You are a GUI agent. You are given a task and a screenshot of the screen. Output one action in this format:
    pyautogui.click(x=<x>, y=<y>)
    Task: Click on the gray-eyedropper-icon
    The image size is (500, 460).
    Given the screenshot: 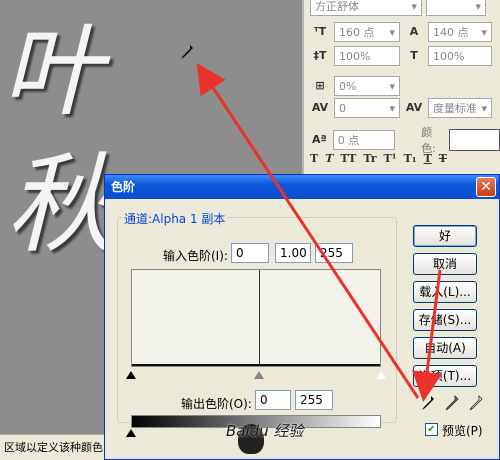 What is the action you would take?
    pyautogui.click(x=452, y=405)
    